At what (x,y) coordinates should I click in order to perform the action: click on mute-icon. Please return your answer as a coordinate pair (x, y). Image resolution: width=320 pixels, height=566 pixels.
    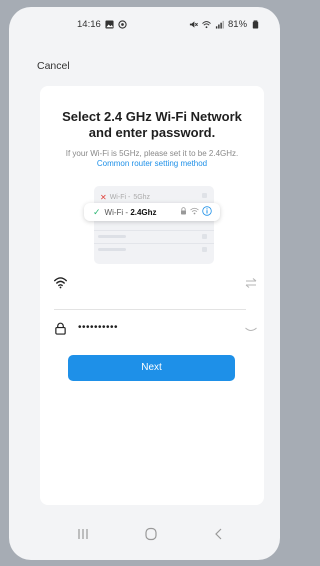
    Looking at the image, I should click on (193, 24).